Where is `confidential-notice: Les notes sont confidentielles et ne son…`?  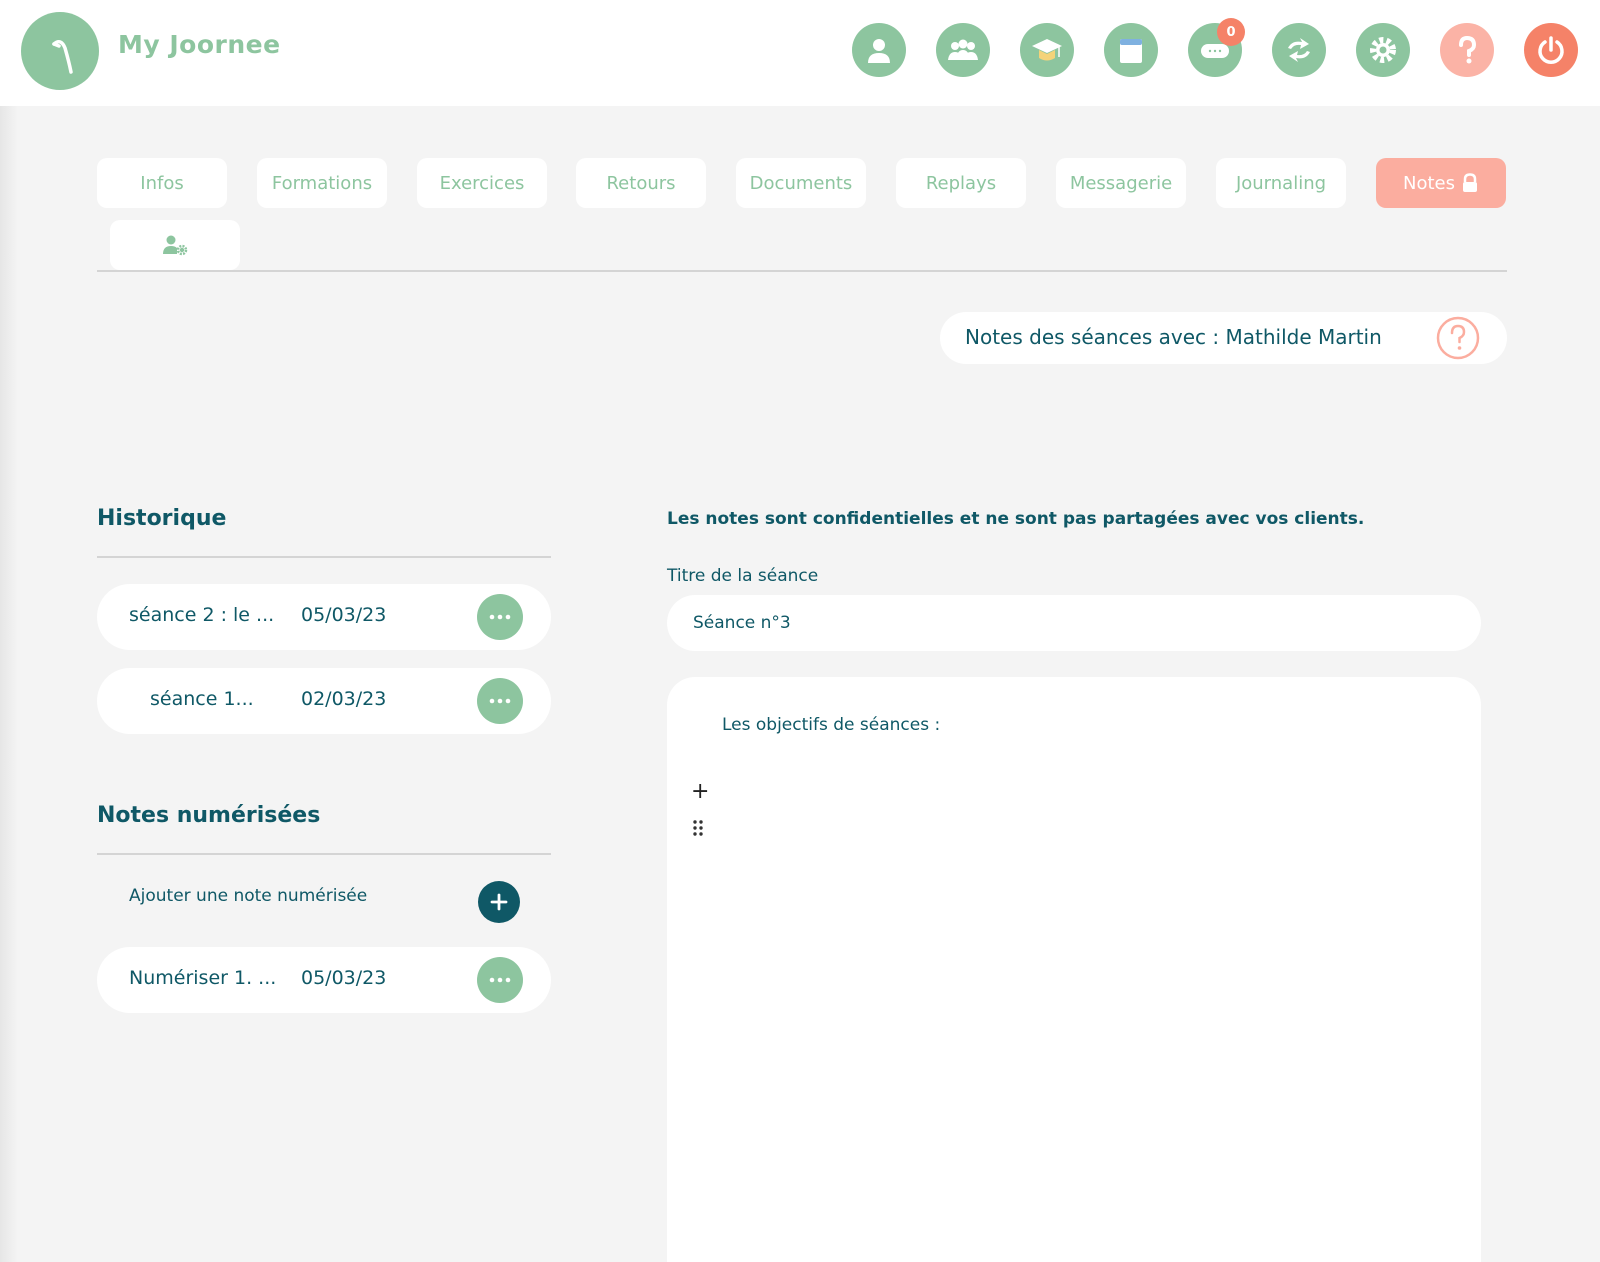
confidential-notice: Les notes sont confidentielles et ne son… is located at coordinates (1016, 519).